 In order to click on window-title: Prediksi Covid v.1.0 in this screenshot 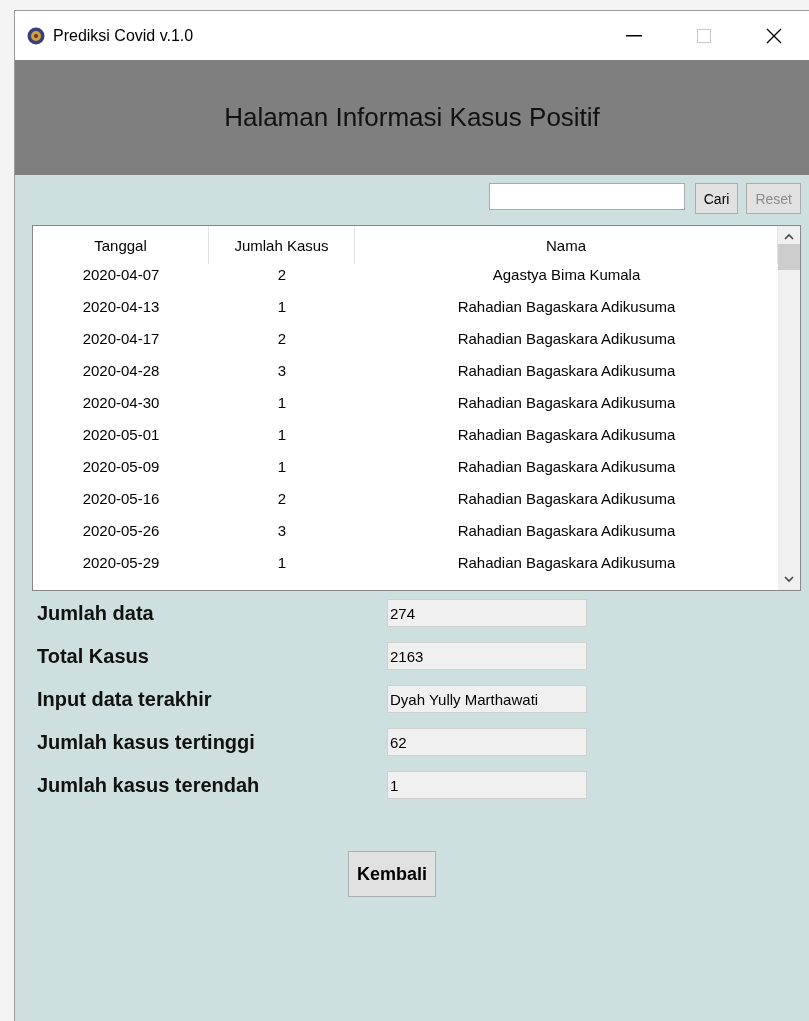, I will do `click(124, 35)`.